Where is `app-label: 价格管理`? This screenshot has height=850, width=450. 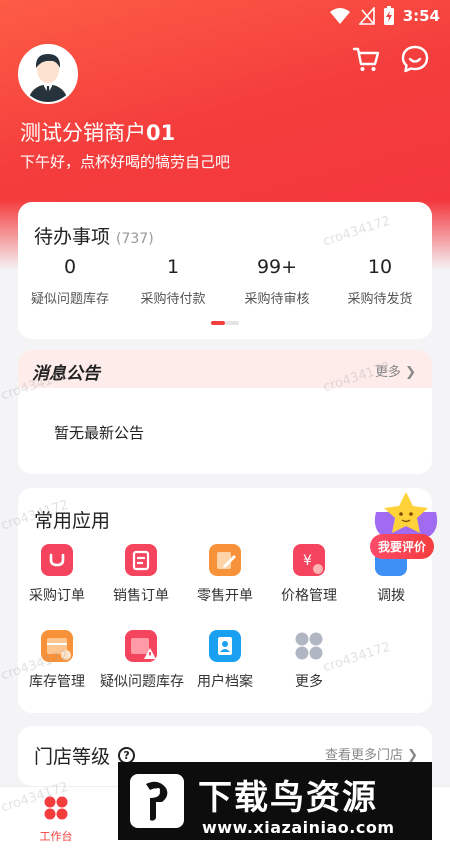
app-label: 价格管理 is located at coordinates (309, 596).